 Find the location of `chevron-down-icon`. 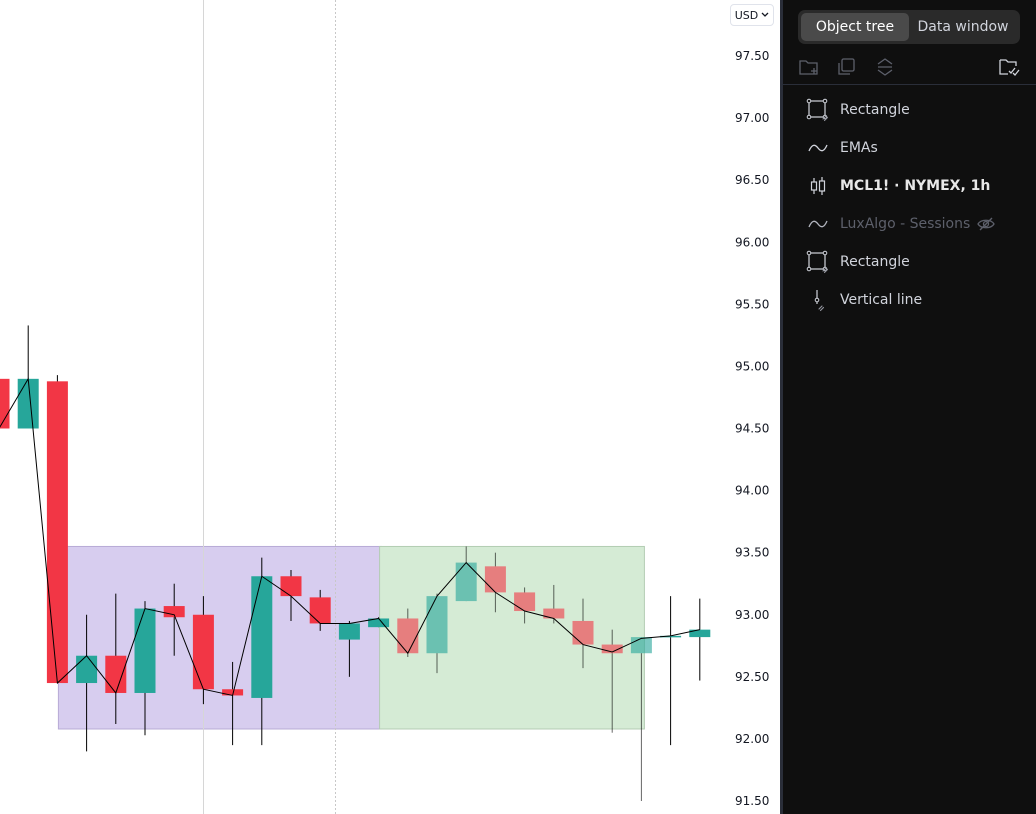

chevron-down-icon is located at coordinates (765, 14).